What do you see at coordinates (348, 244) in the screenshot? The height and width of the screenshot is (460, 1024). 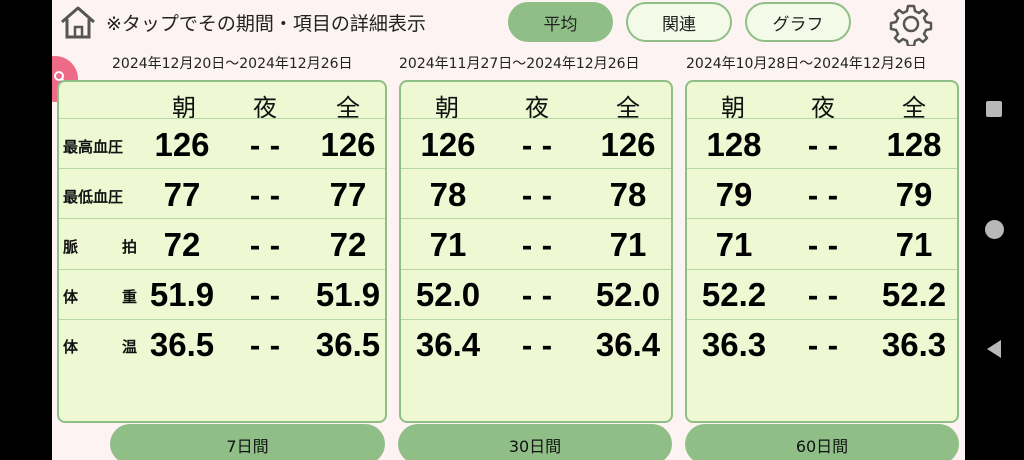 I see `value-pulse-all: 72` at bounding box center [348, 244].